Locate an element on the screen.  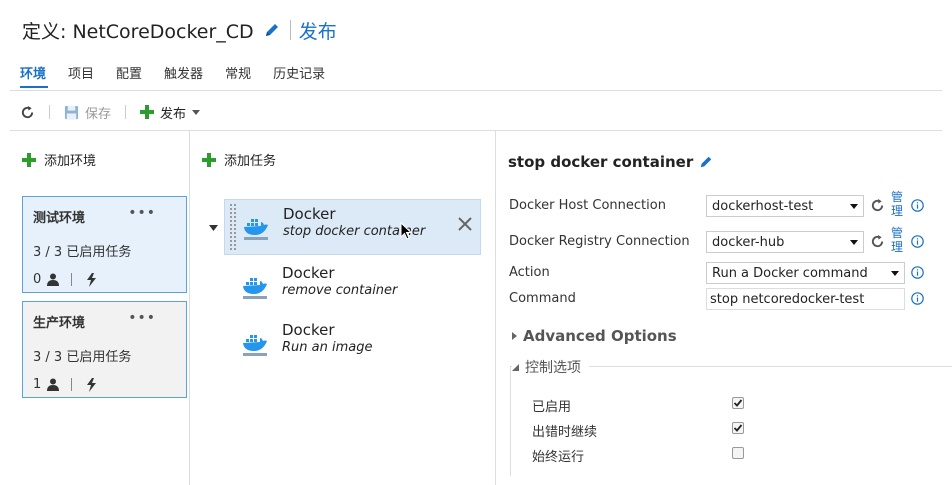
chevron-right-icon is located at coordinates (514, 336).